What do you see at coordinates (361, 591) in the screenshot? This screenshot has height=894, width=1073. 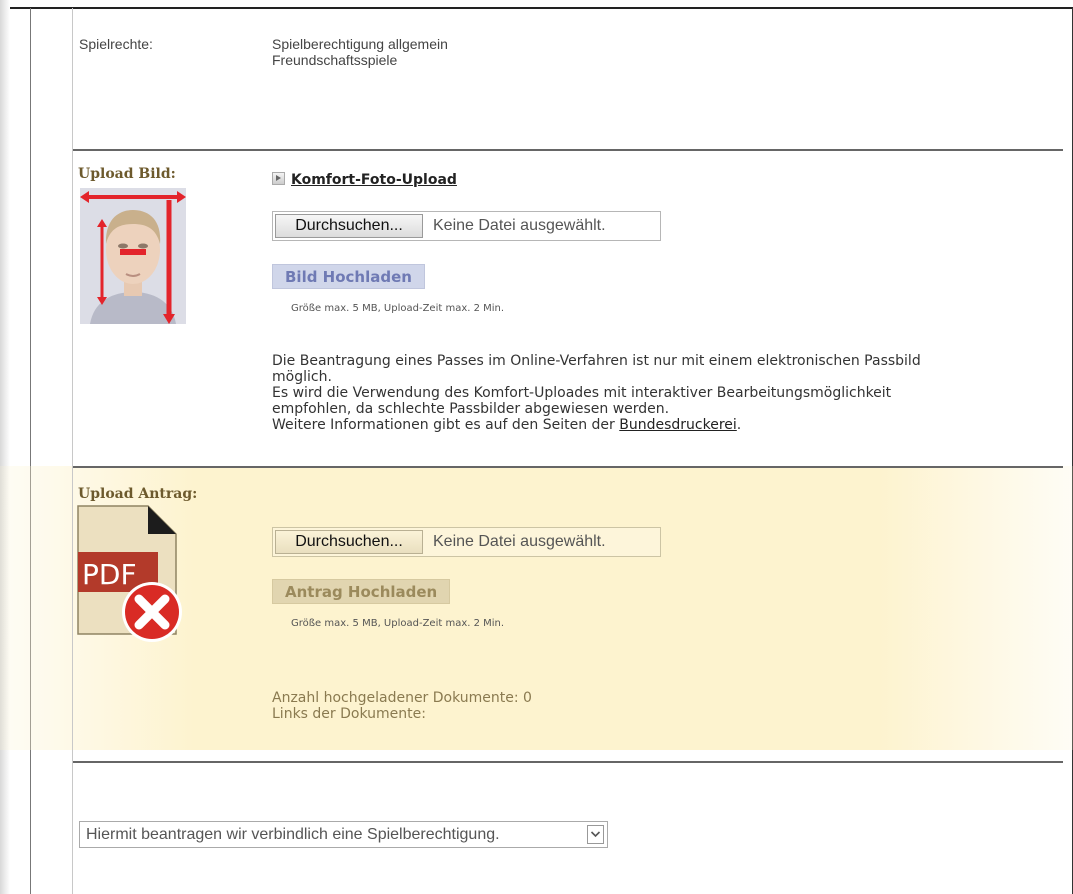 I see `antrag-hochladen-button: Antrag Hochladen` at bounding box center [361, 591].